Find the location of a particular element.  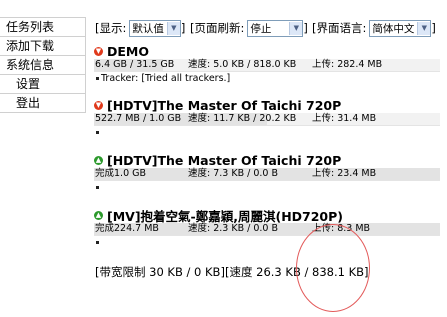

torrent-size: 完成224.7 MB is located at coordinates (127, 228).